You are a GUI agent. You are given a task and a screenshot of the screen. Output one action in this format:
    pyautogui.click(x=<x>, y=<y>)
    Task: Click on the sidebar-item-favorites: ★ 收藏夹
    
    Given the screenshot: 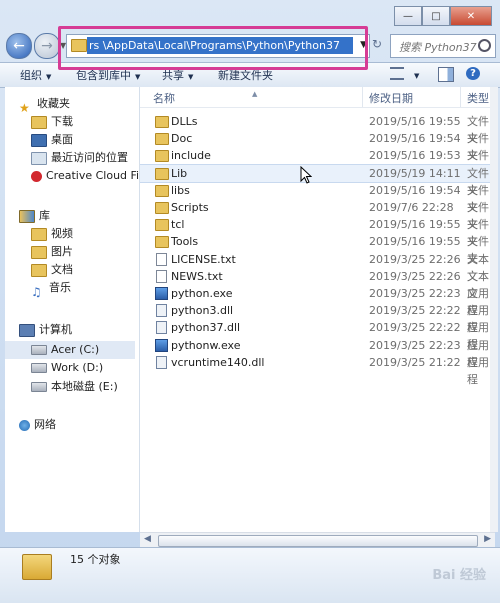 What is the action you would take?
    pyautogui.click(x=44, y=105)
    